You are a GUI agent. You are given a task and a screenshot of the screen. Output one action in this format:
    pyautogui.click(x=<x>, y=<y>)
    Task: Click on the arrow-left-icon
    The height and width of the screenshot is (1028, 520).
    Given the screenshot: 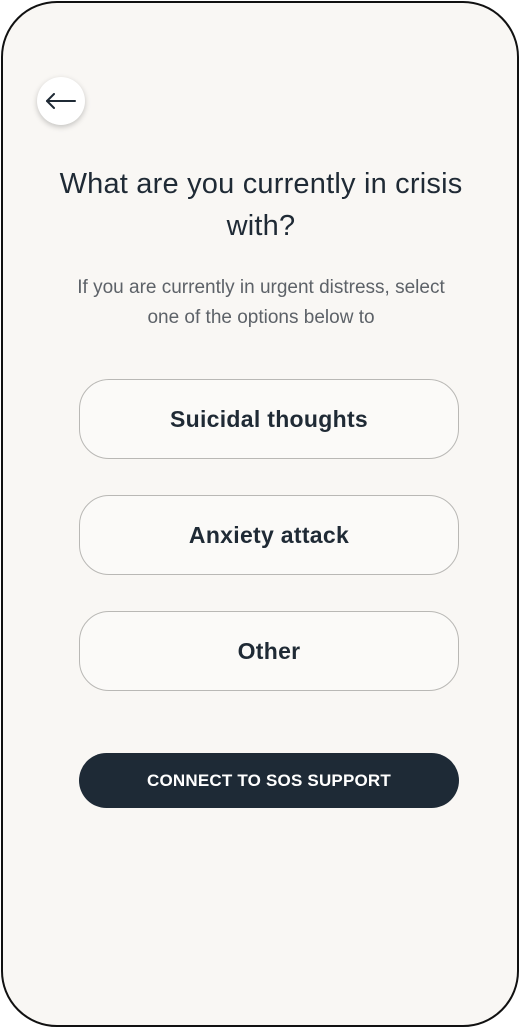 What is the action you would take?
    pyautogui.click(x=61, y=101)
    